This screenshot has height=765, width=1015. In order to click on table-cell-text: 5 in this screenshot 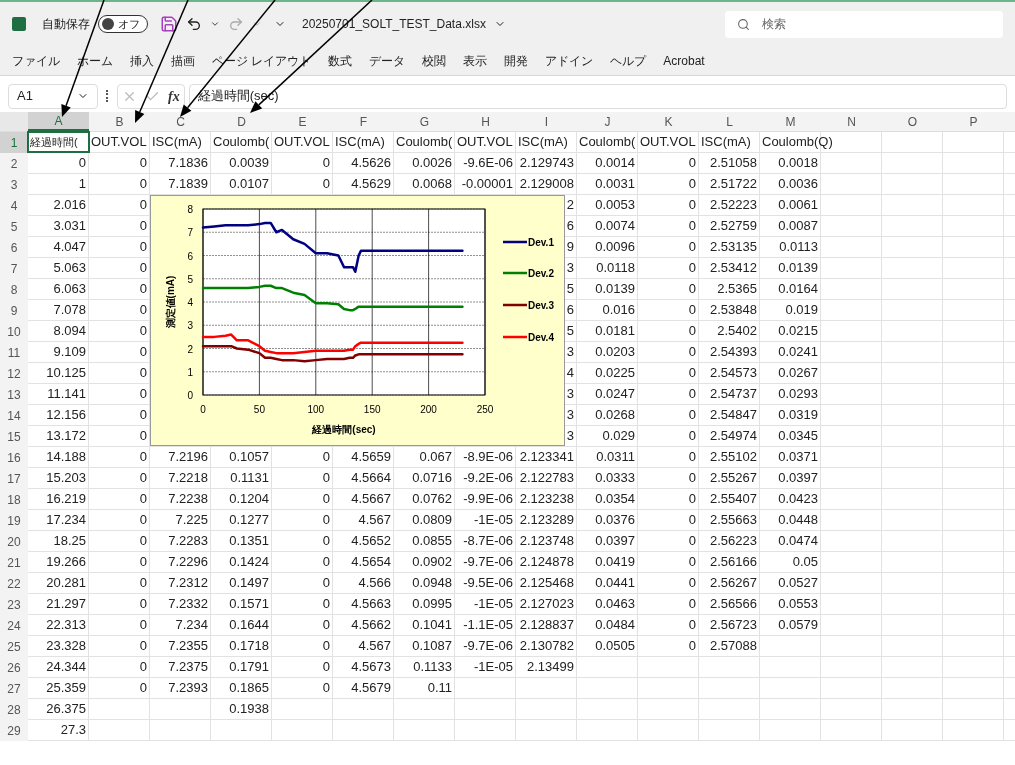, I will do `click(570, 289)`.